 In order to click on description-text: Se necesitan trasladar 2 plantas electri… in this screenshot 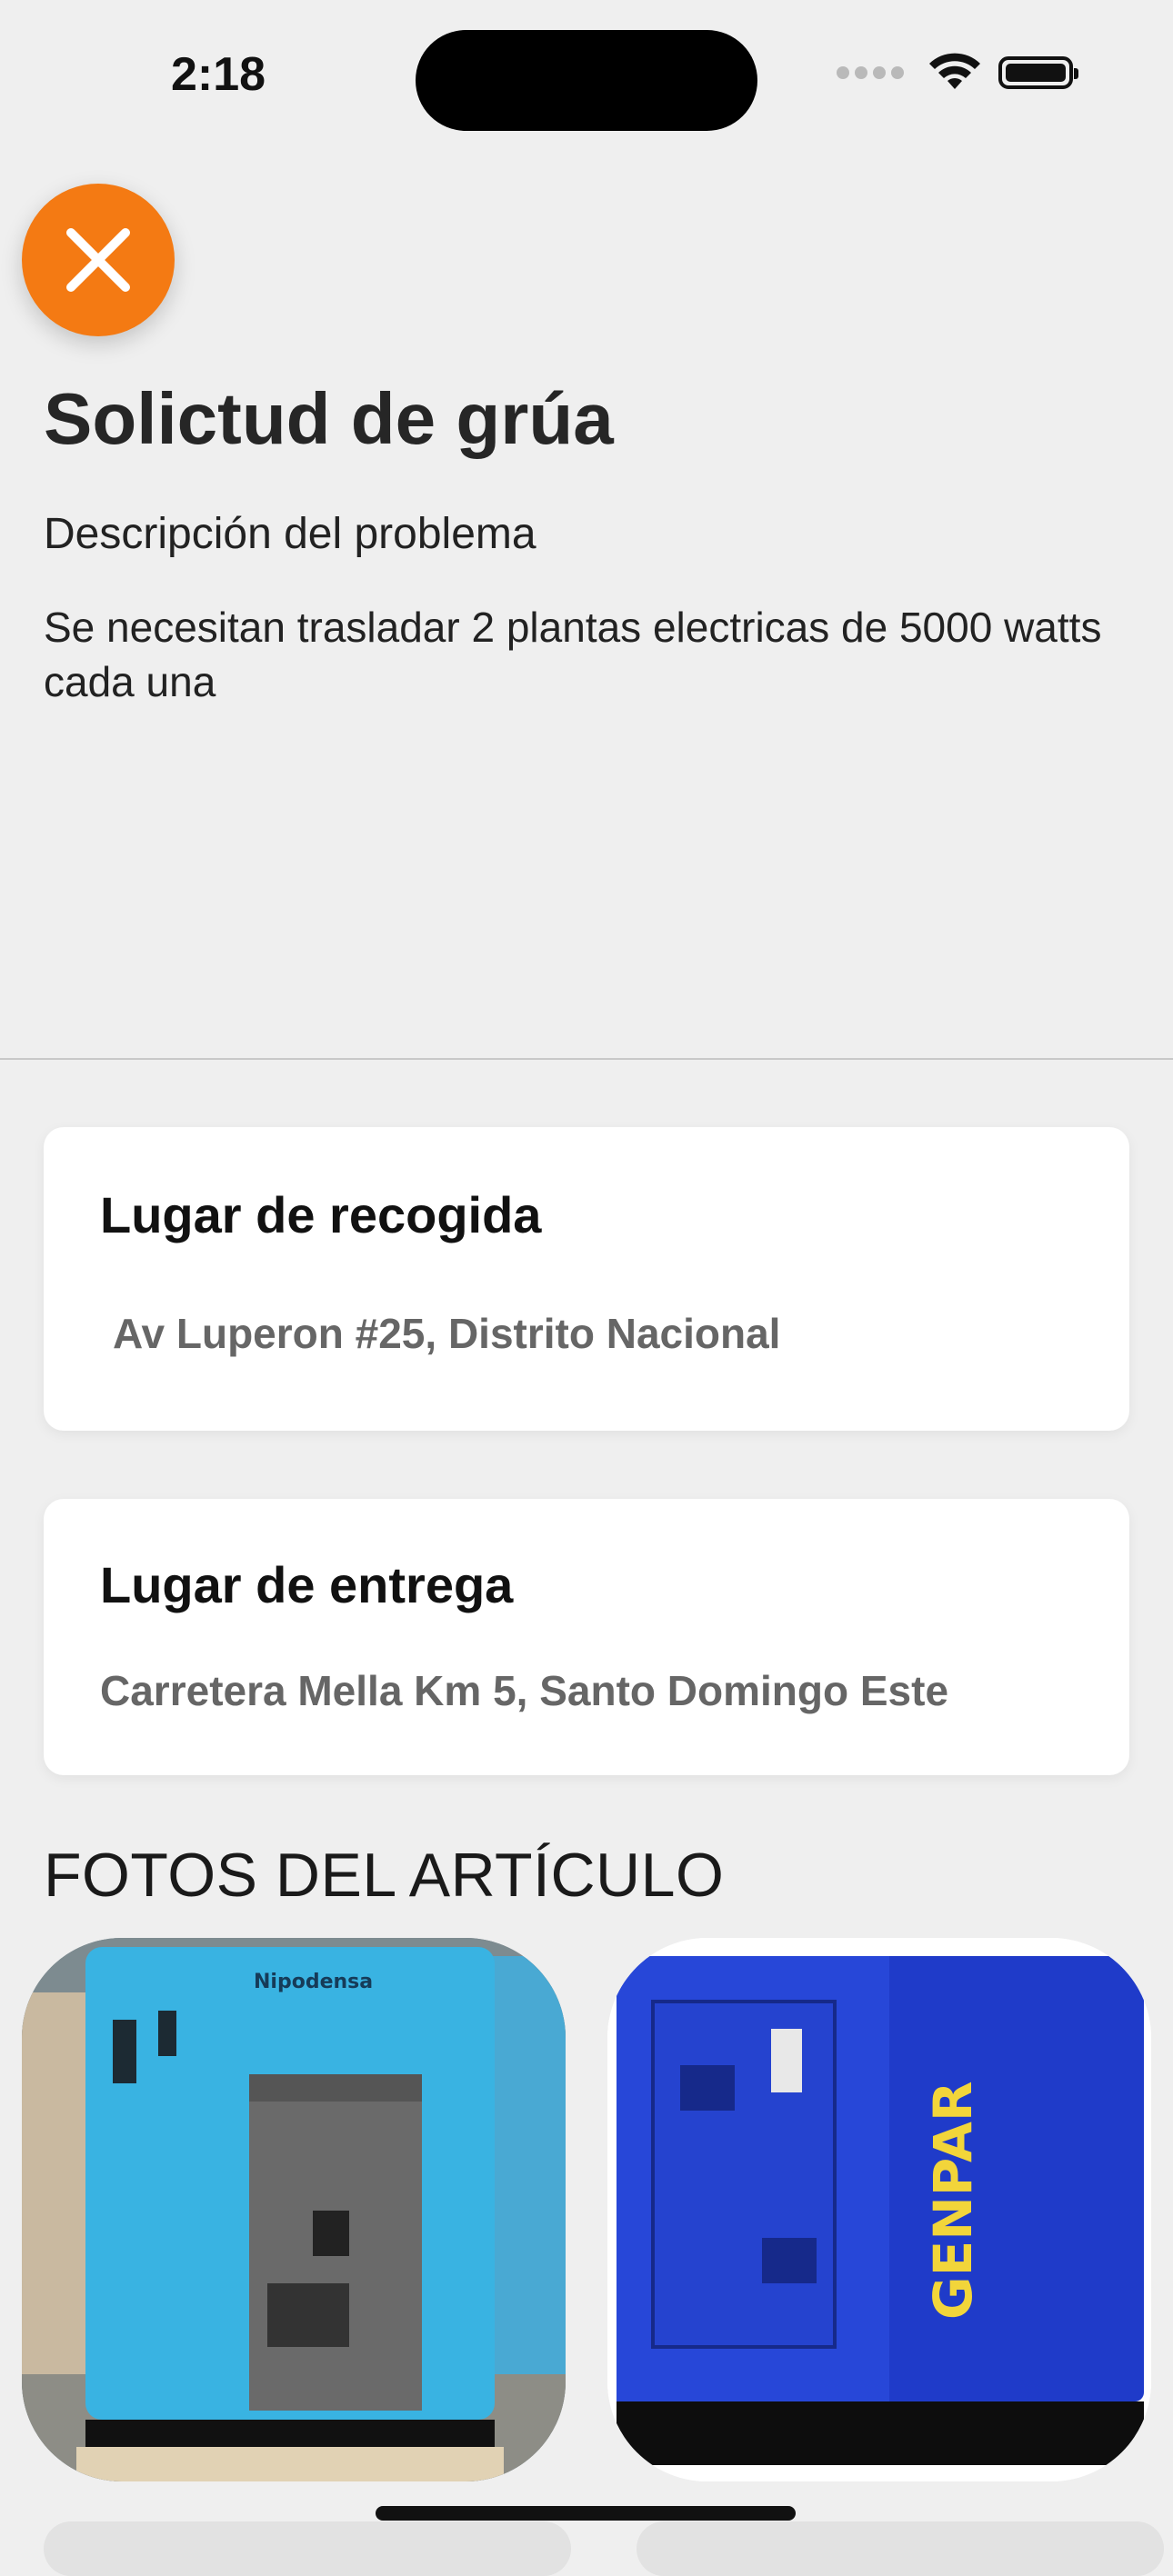, I will do `click(573, 654)`.